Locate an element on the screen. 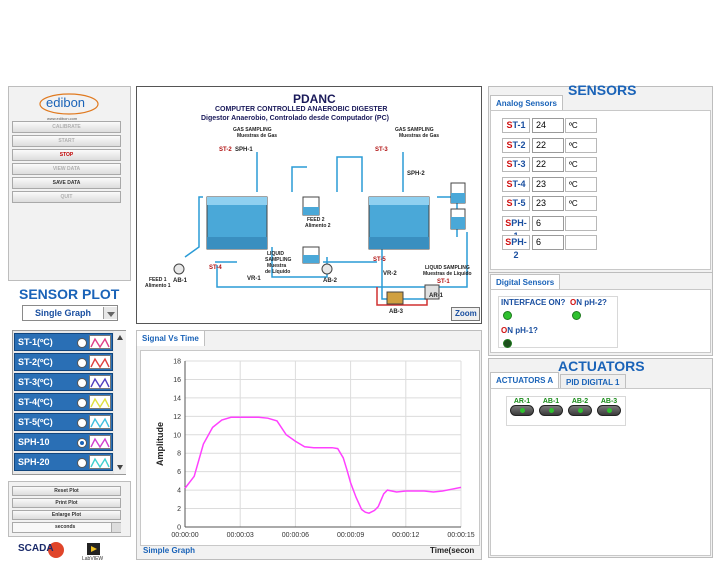 The image size is (723, 584). sensor-tag: ST-4 is located at coordinates (516, 184).